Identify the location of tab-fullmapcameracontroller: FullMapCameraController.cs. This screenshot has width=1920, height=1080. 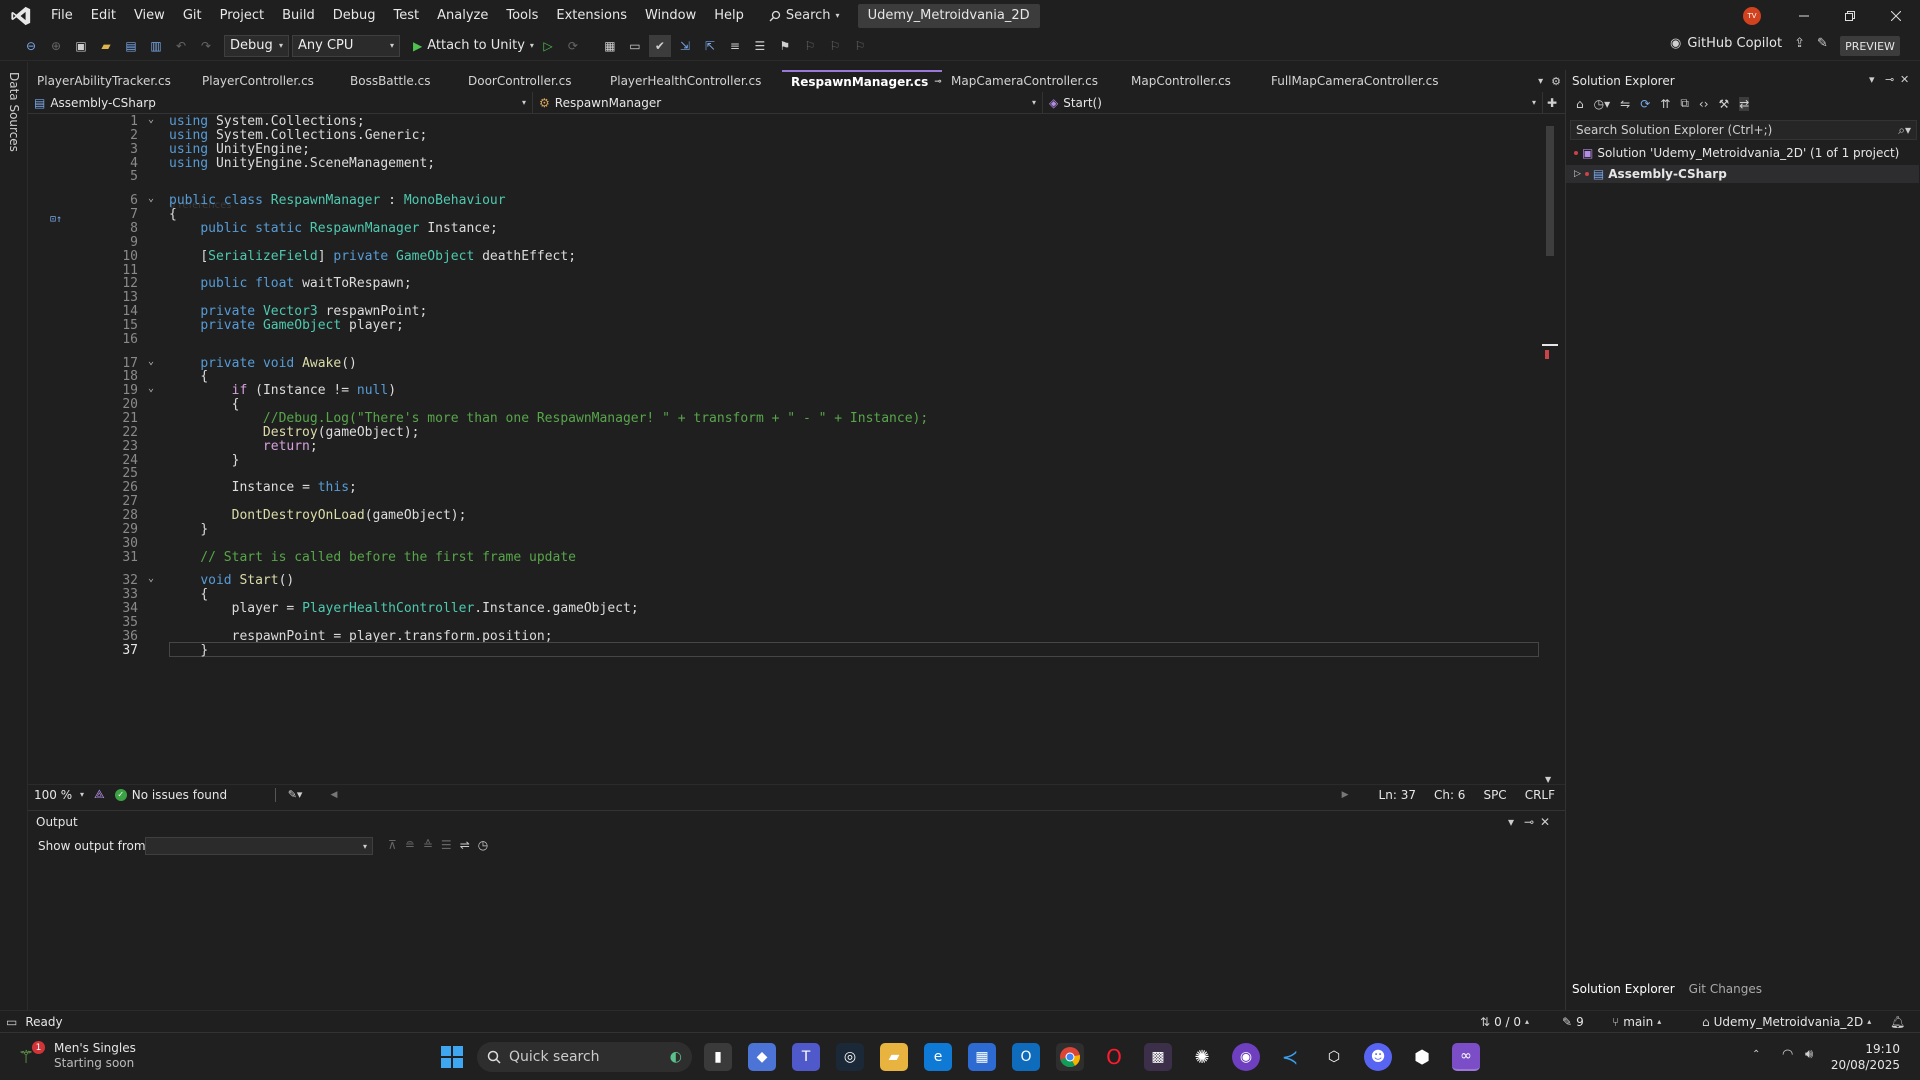
(1387, 81).